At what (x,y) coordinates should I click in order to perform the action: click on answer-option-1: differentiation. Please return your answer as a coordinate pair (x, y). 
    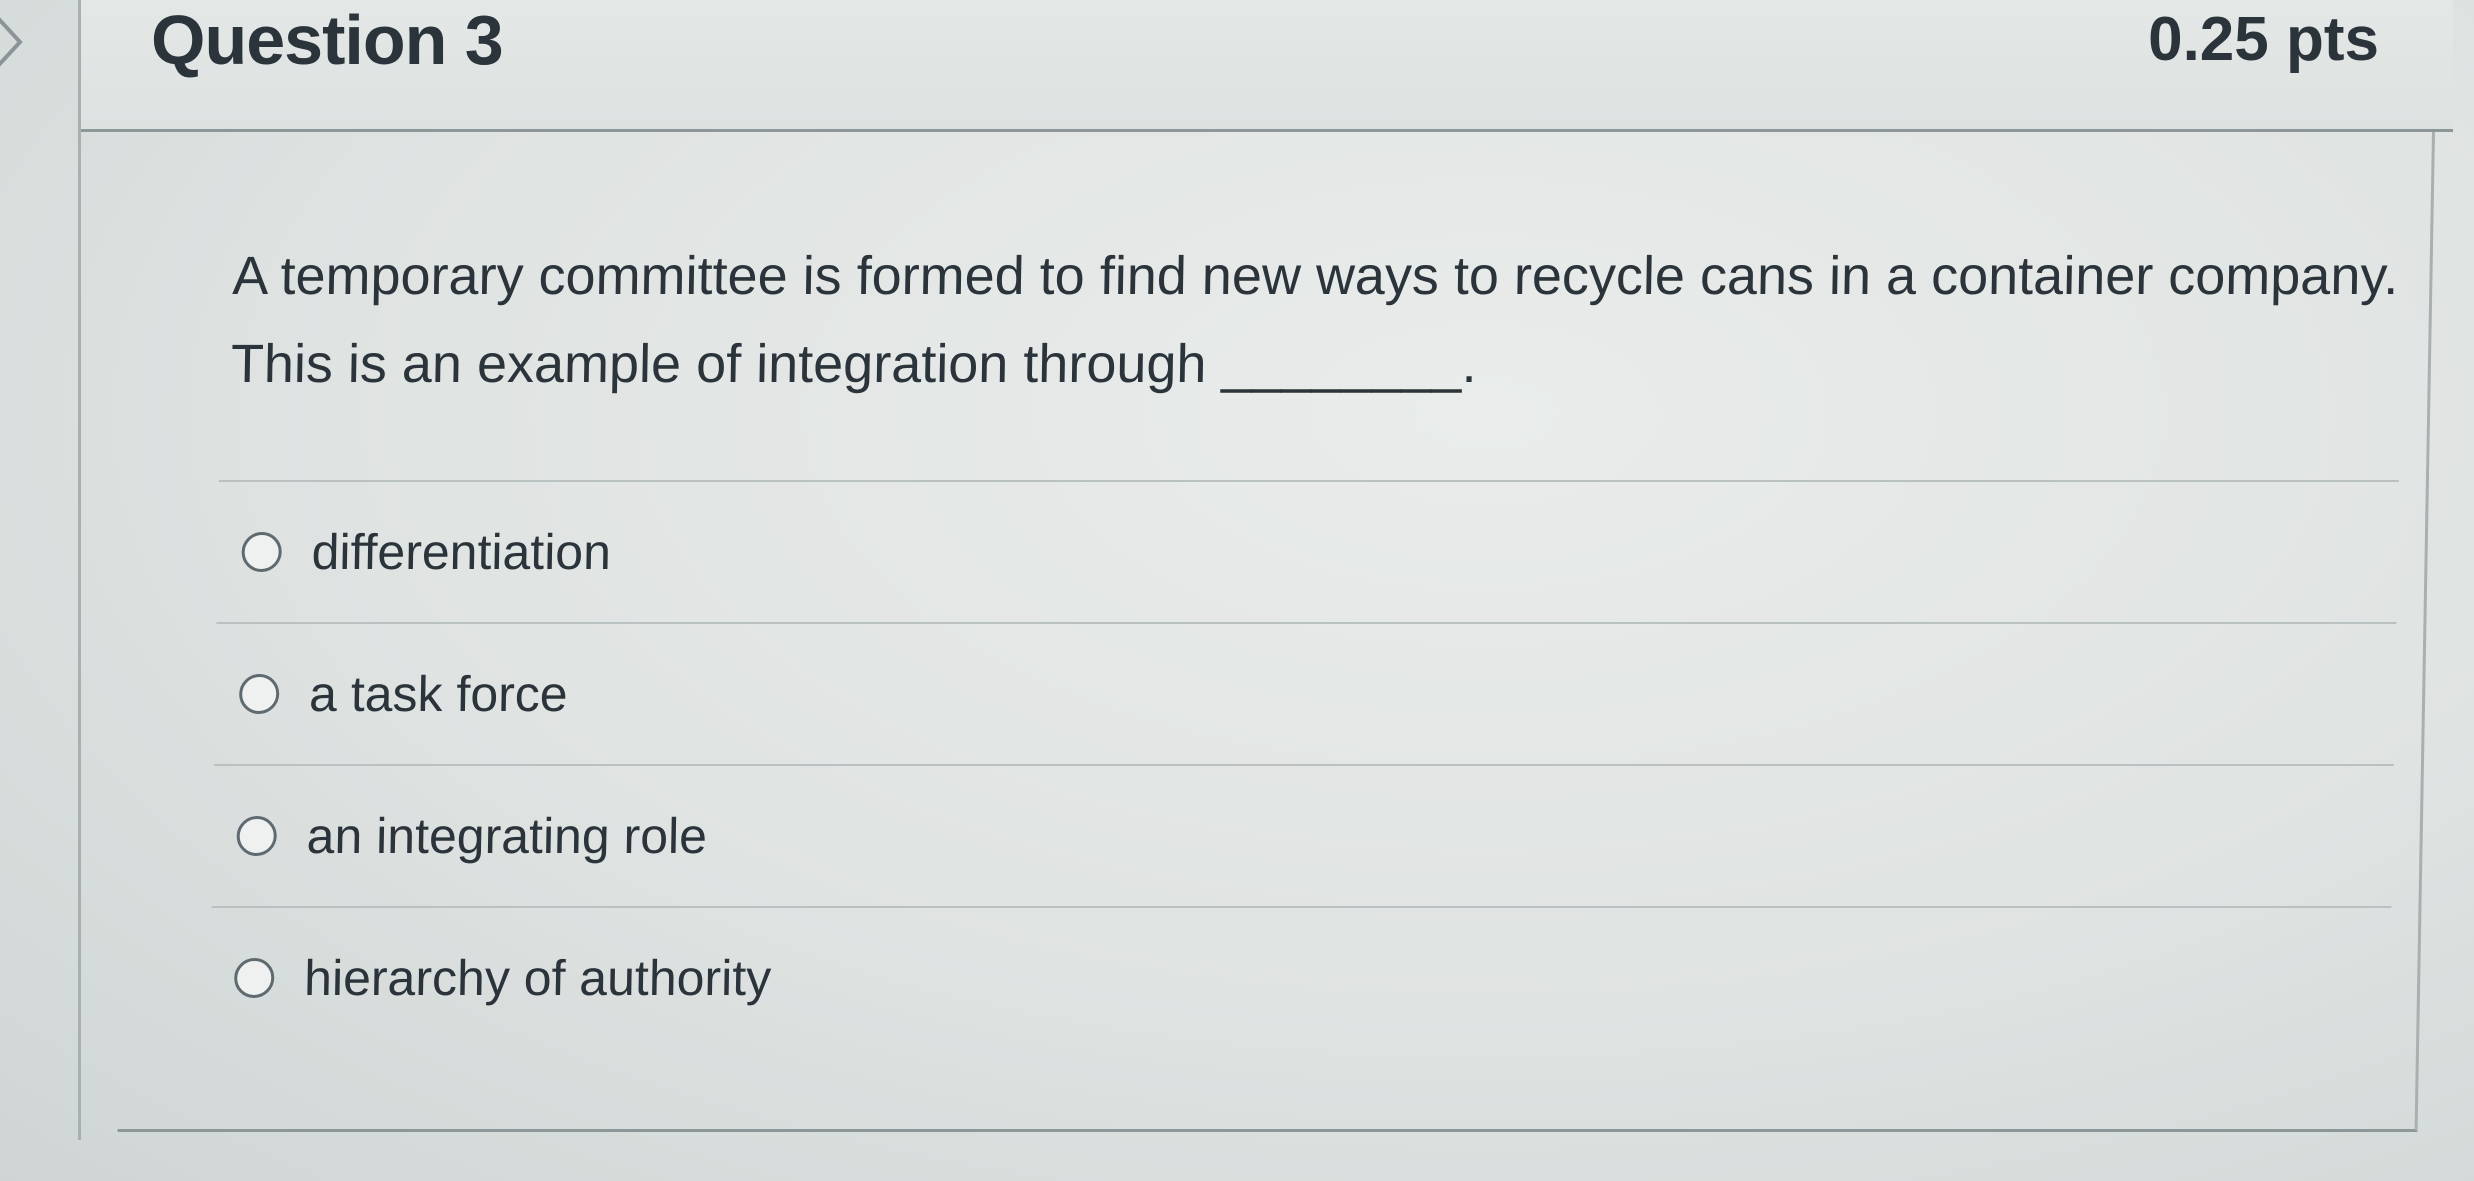
    Looking at the image, I should click on (1307, 552).